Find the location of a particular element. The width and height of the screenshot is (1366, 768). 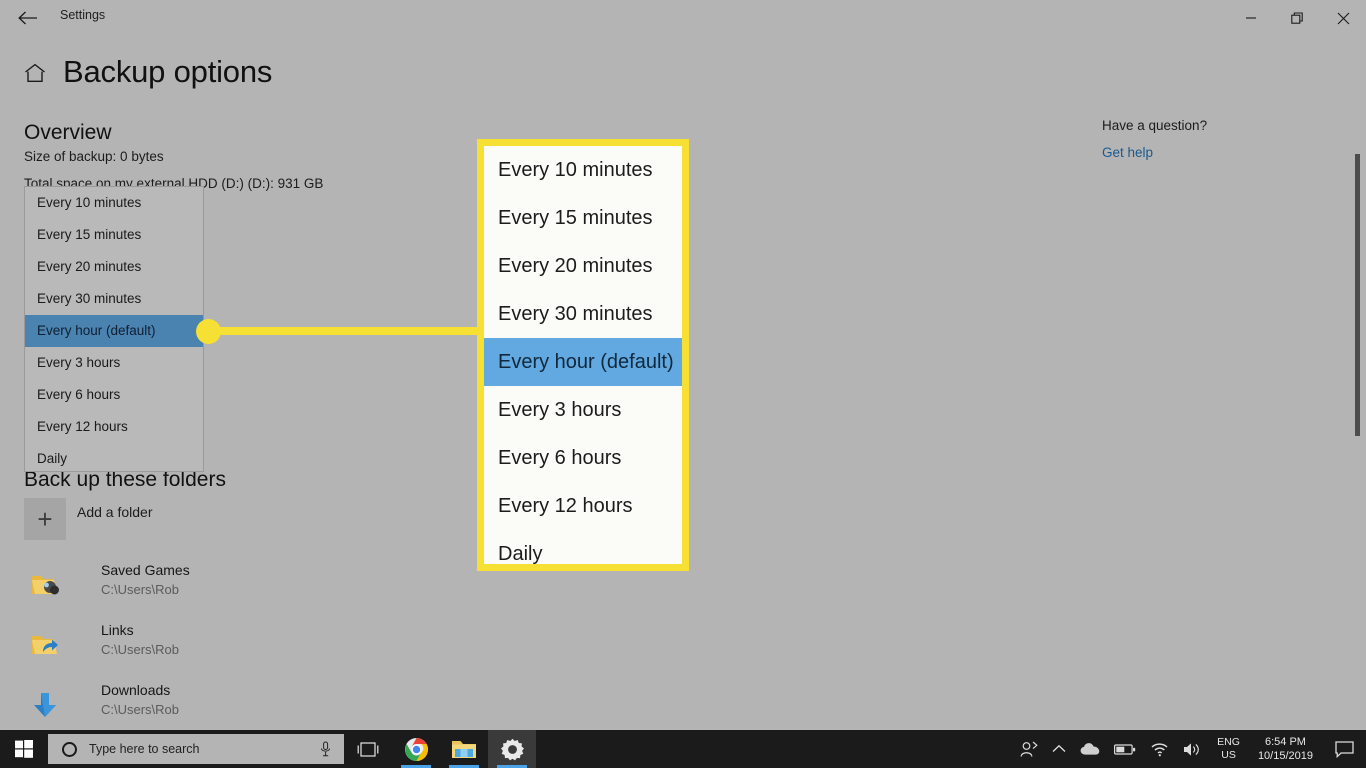

speaker-icon is located at coordinates (1192, 749).